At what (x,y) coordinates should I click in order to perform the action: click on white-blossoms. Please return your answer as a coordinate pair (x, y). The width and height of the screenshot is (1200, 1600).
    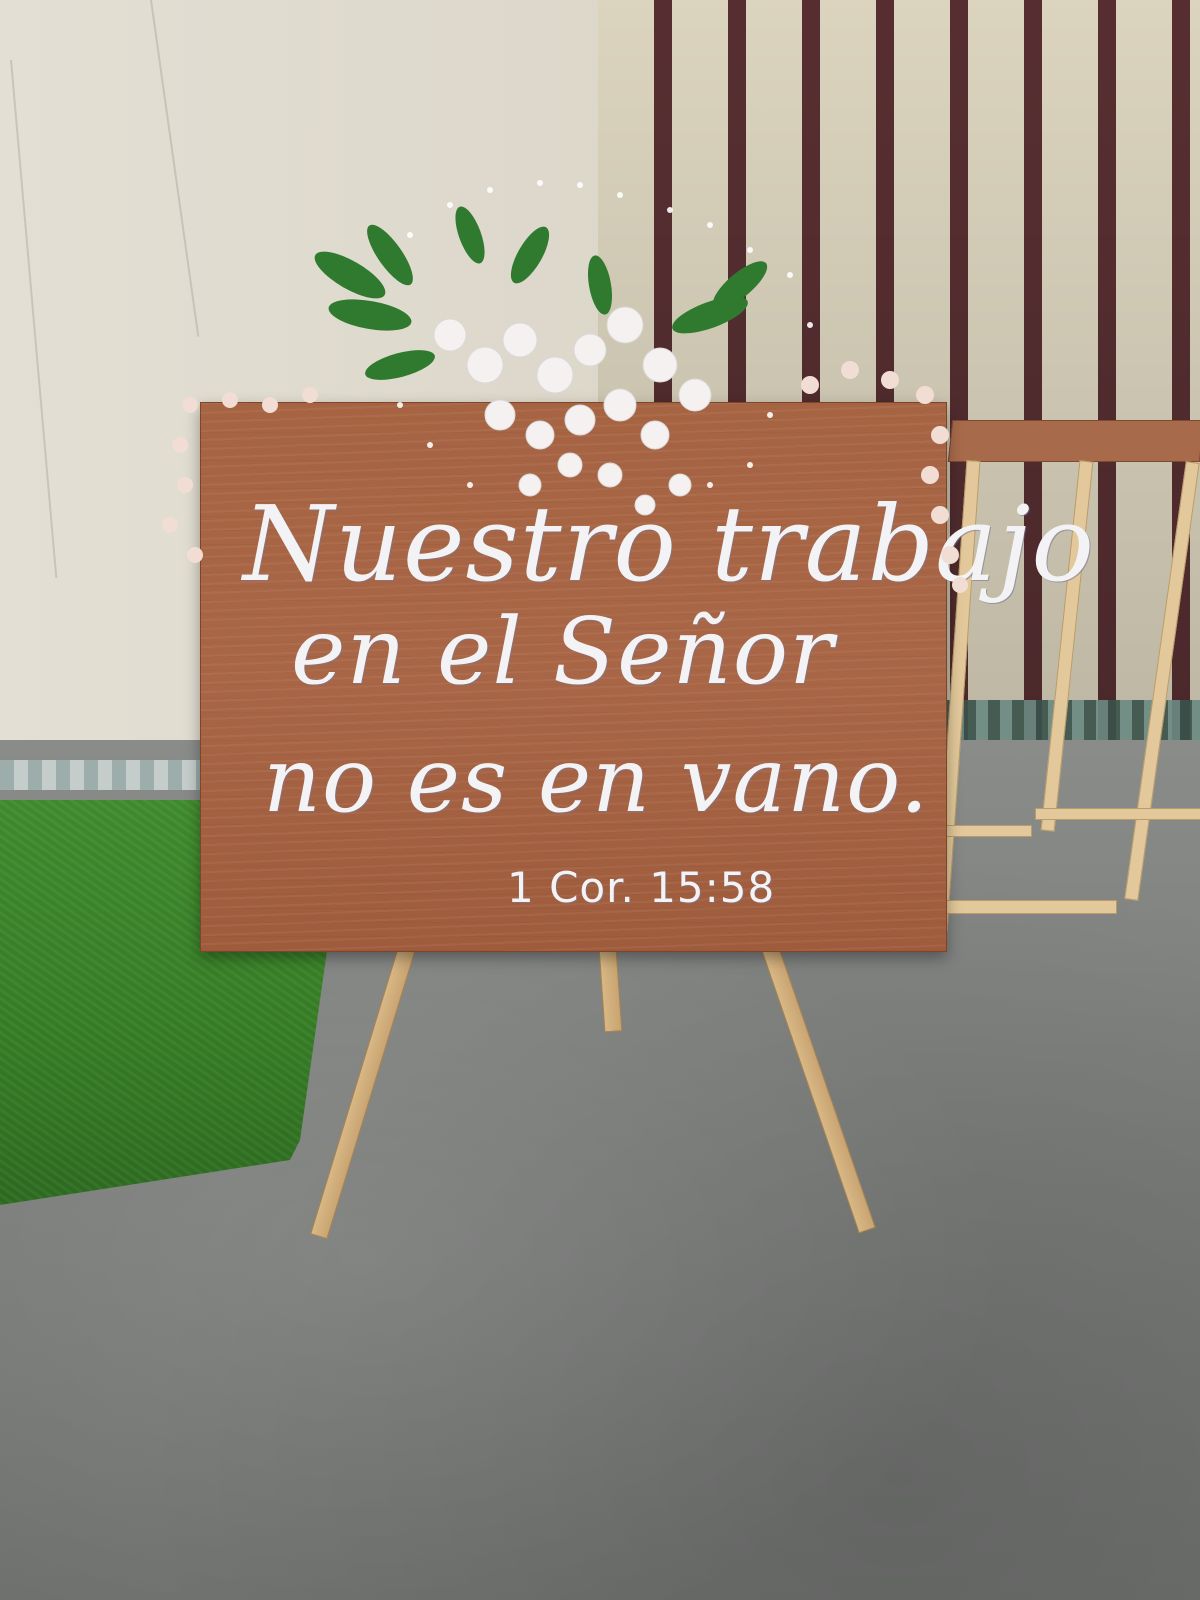
    Looking at the image, I should click on (572, 411).